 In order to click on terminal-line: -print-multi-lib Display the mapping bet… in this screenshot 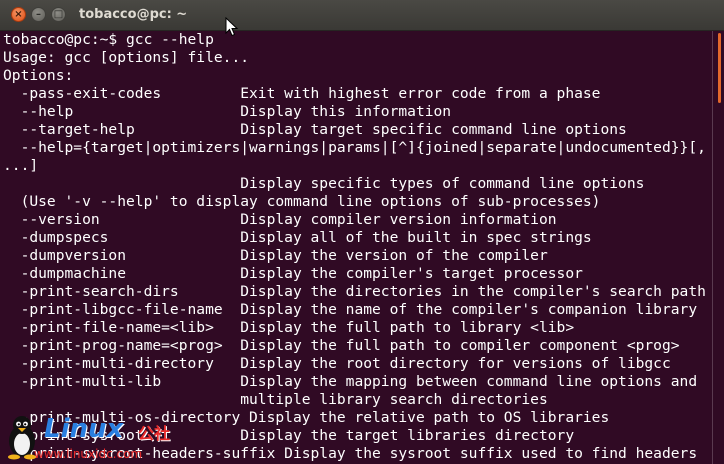, I will do `click(350, 381)`.